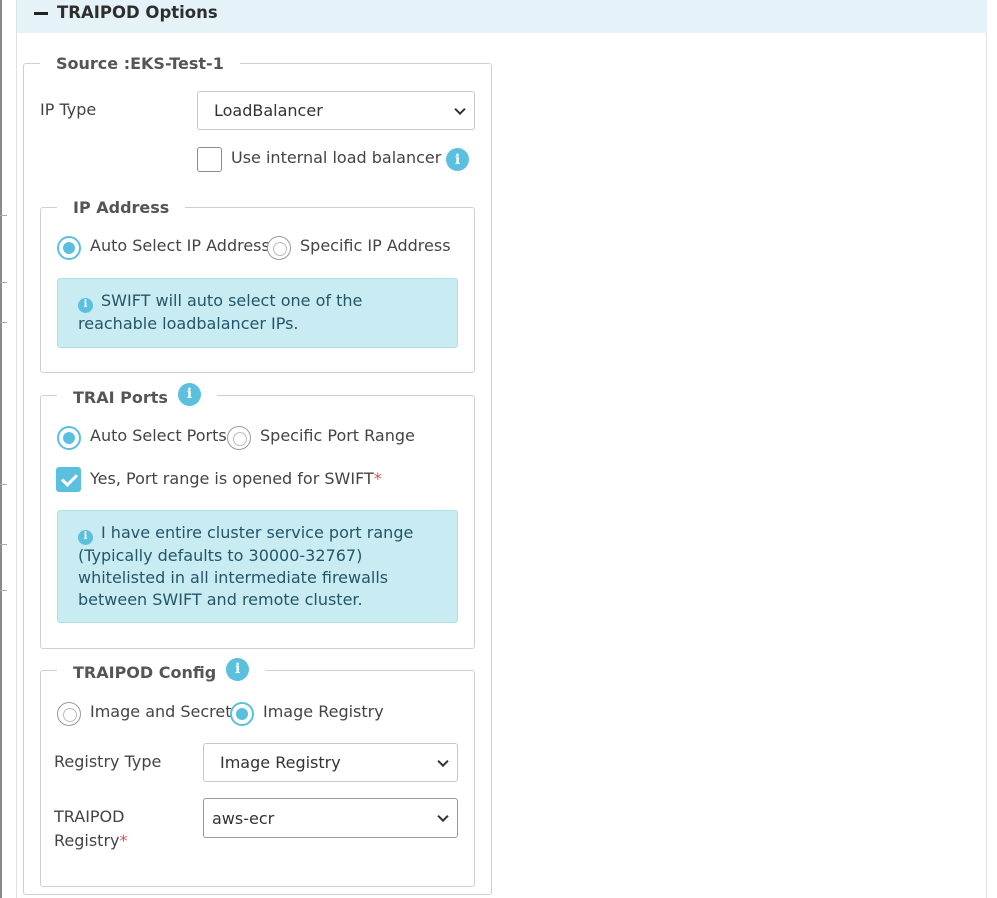  I want to click on trai-ports-legend-text: TRAI Ports, so click(120, 397).